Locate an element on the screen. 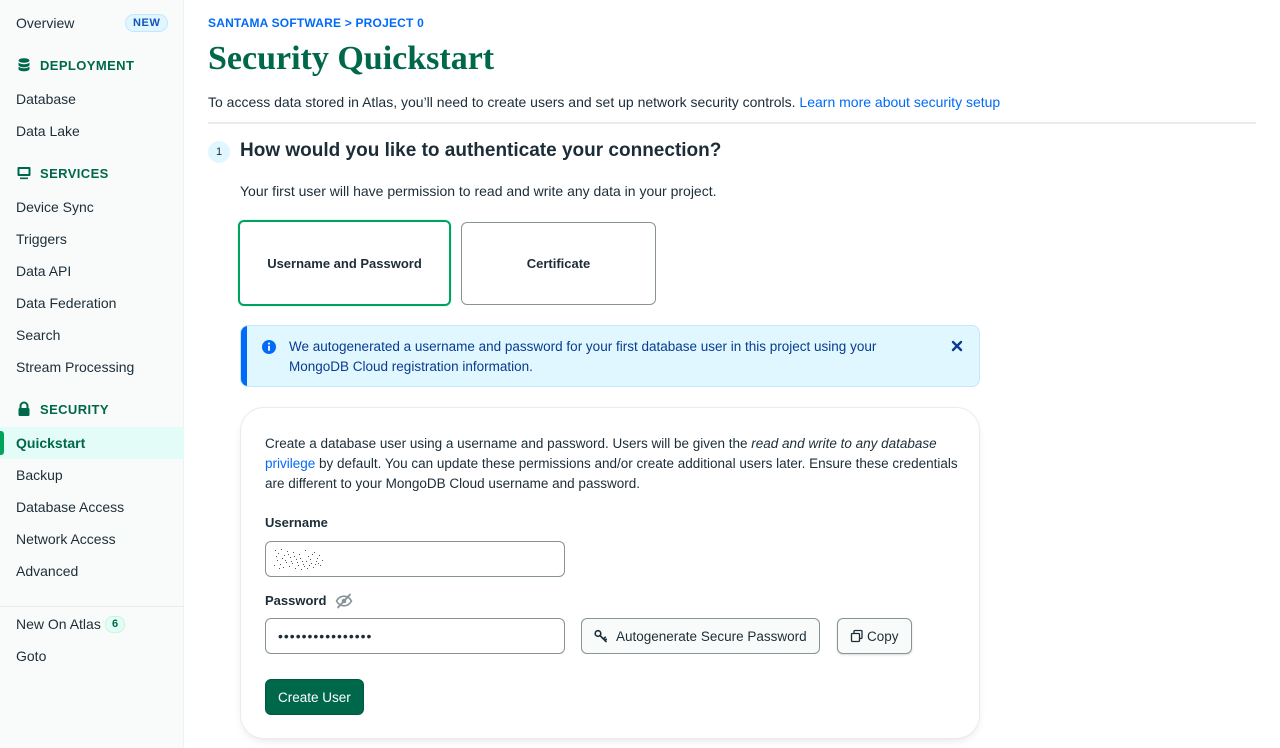  sidebar-item-label: Overview is located at coordinates (45, 23).